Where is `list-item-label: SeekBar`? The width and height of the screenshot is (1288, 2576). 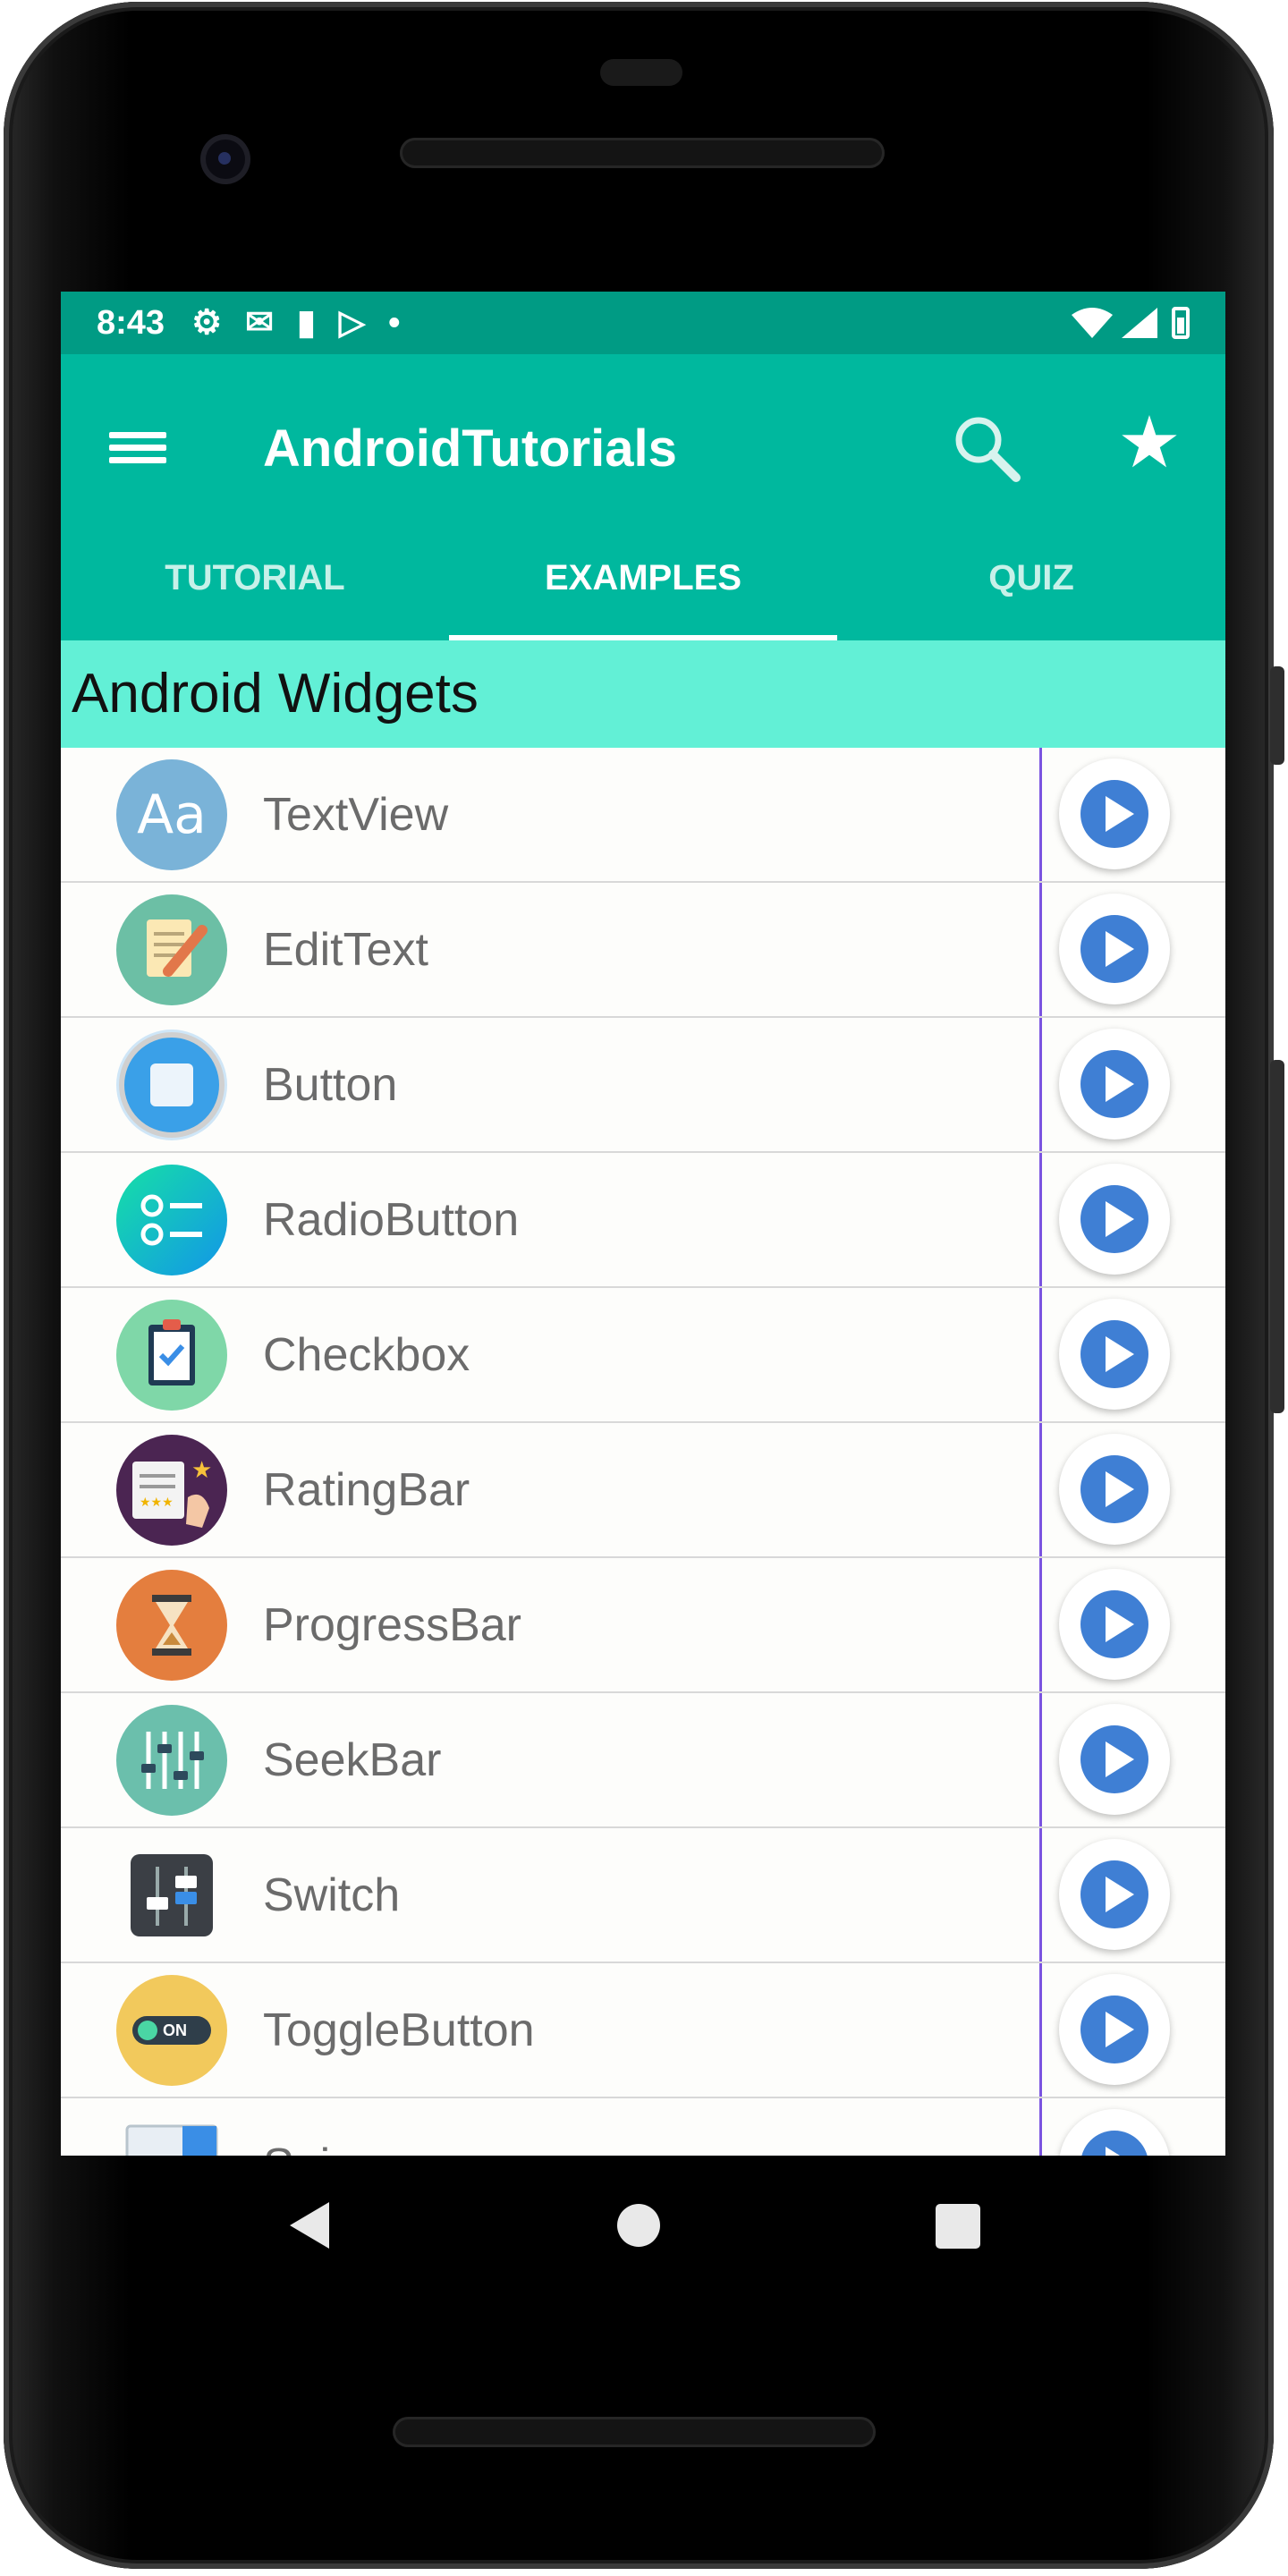
list-item-label: SeekBar is located at coordinates (352, 1760).